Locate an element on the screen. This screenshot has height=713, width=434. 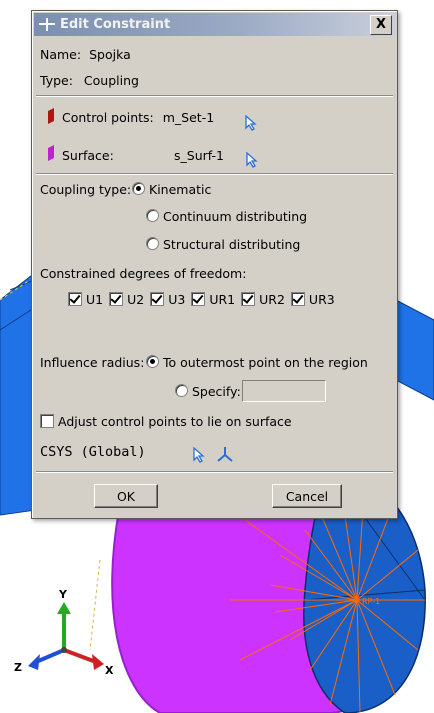
control-points-row: Control points: m_Set-1 is located at coordinates (138, 117).